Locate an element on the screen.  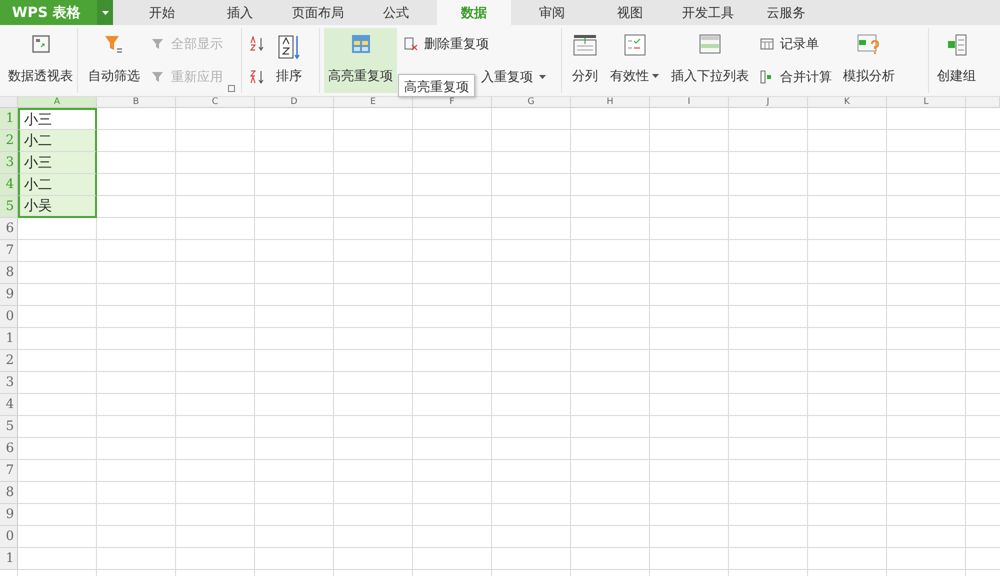
sort-button: 排序 is located at coordinates (289, 60).